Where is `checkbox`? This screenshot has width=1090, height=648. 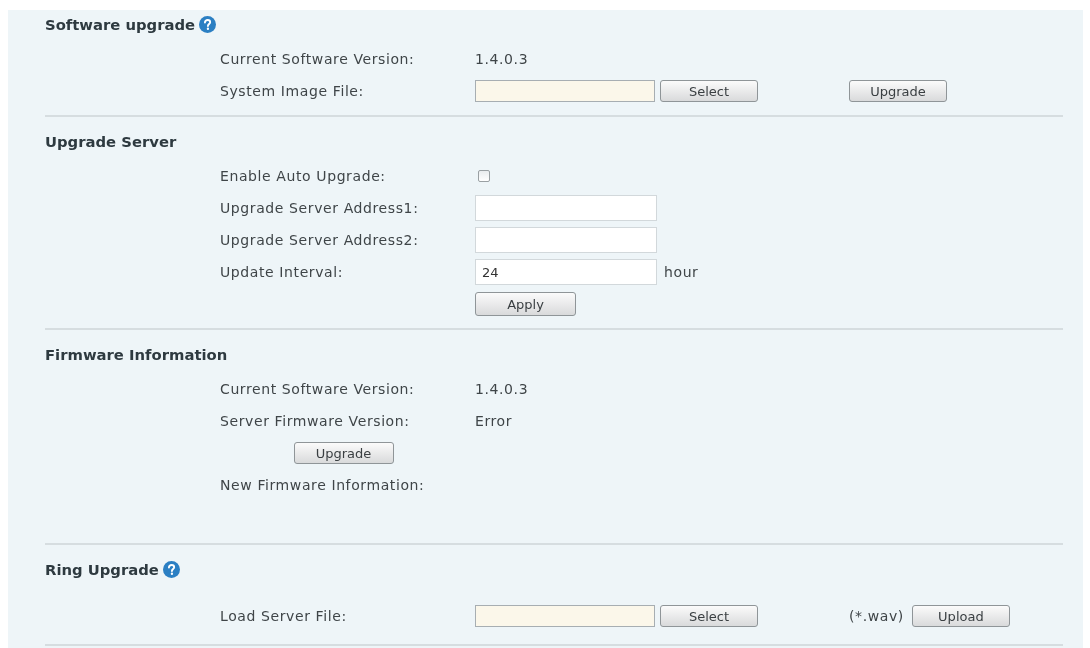 checkbox is located at coordinates (484, 176).